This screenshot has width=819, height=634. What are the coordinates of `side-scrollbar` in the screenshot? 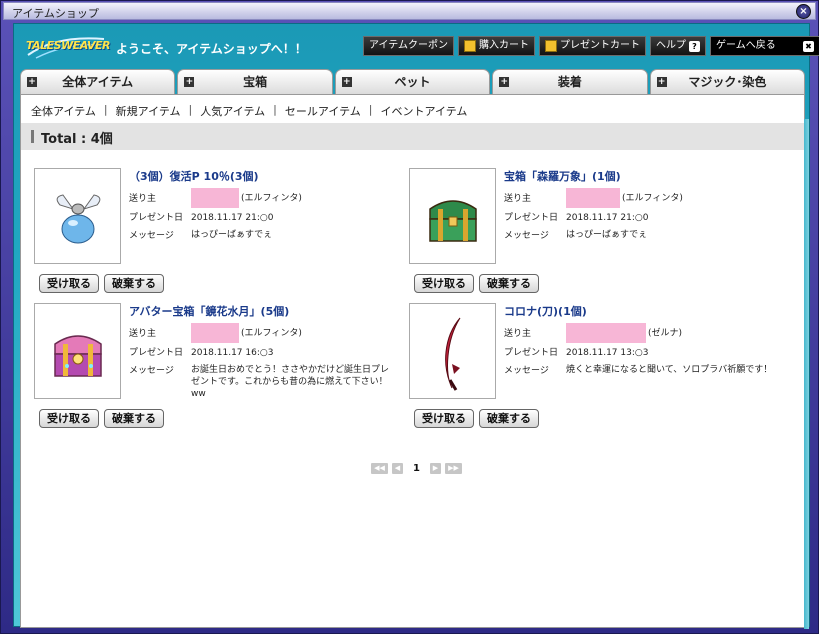 It's located at (806, 374).